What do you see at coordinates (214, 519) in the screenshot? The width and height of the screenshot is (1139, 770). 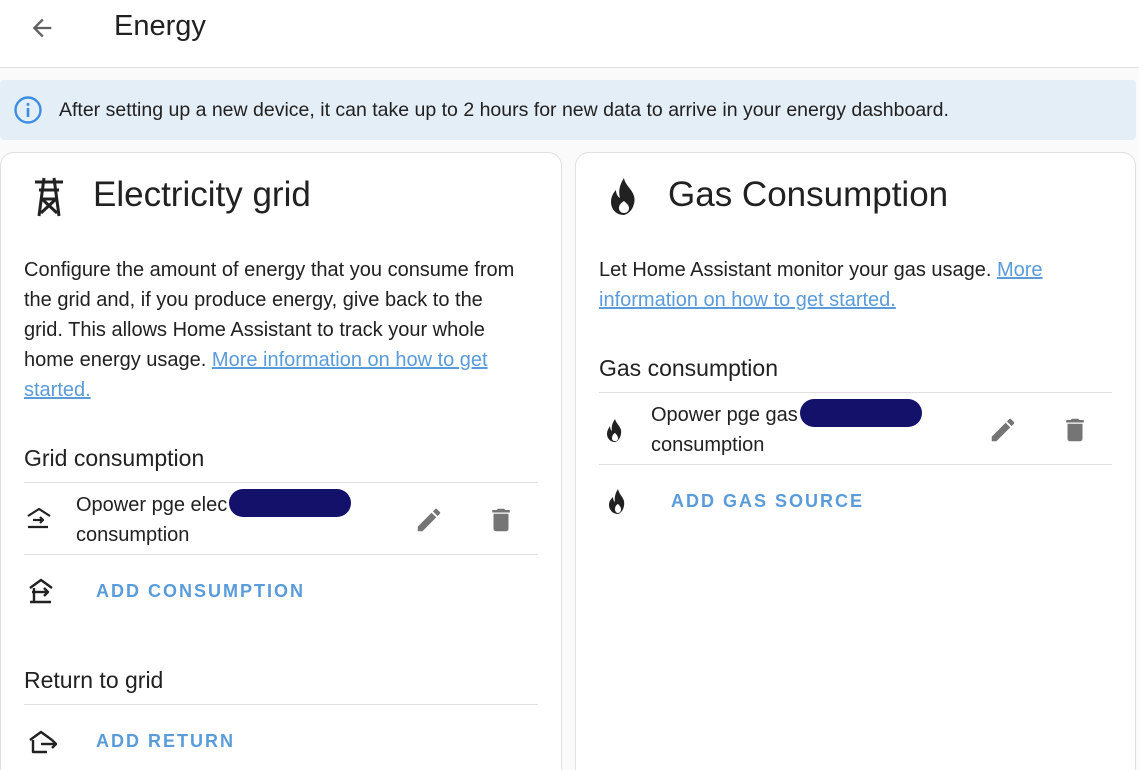 I see `grid-consumption-source-name: Opower pge elec consumption` at bounding box center [214, 519].